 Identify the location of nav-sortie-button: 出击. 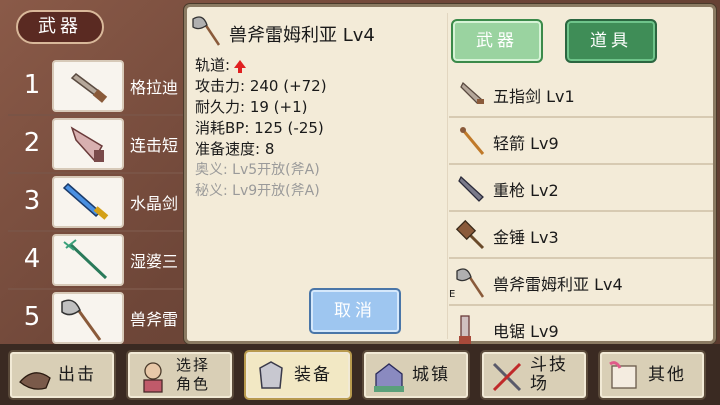
(62, 375).